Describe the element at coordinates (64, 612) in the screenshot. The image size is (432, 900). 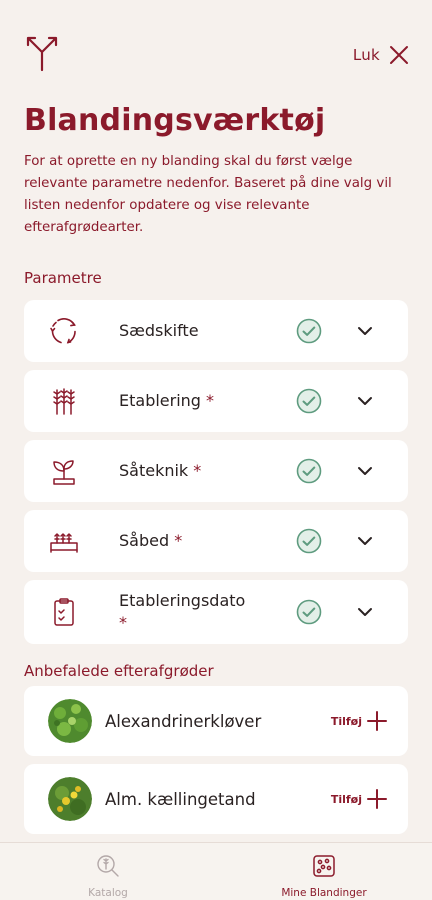
I see `clipboard-icon` at that location.